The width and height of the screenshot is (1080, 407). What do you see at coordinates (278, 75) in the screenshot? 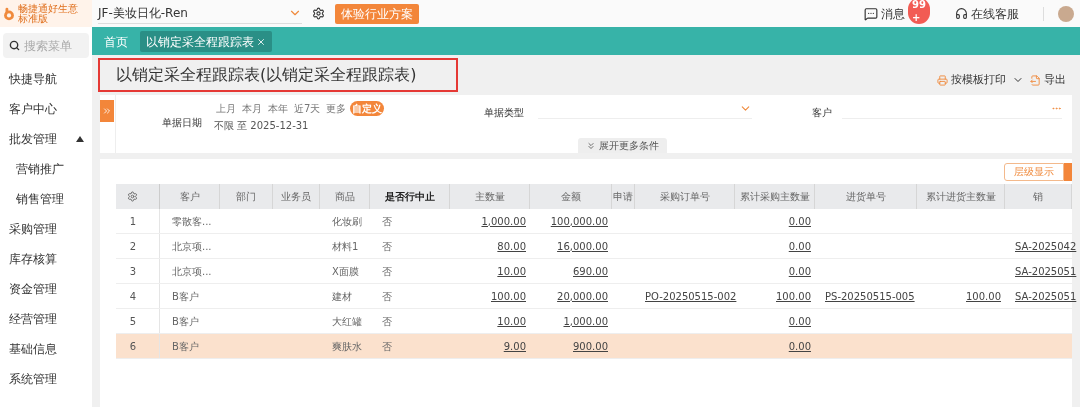
I see `page-title: 以销定采全程跟踪表(以销定采全程跟踪表)` at bounding box center [278, 75].